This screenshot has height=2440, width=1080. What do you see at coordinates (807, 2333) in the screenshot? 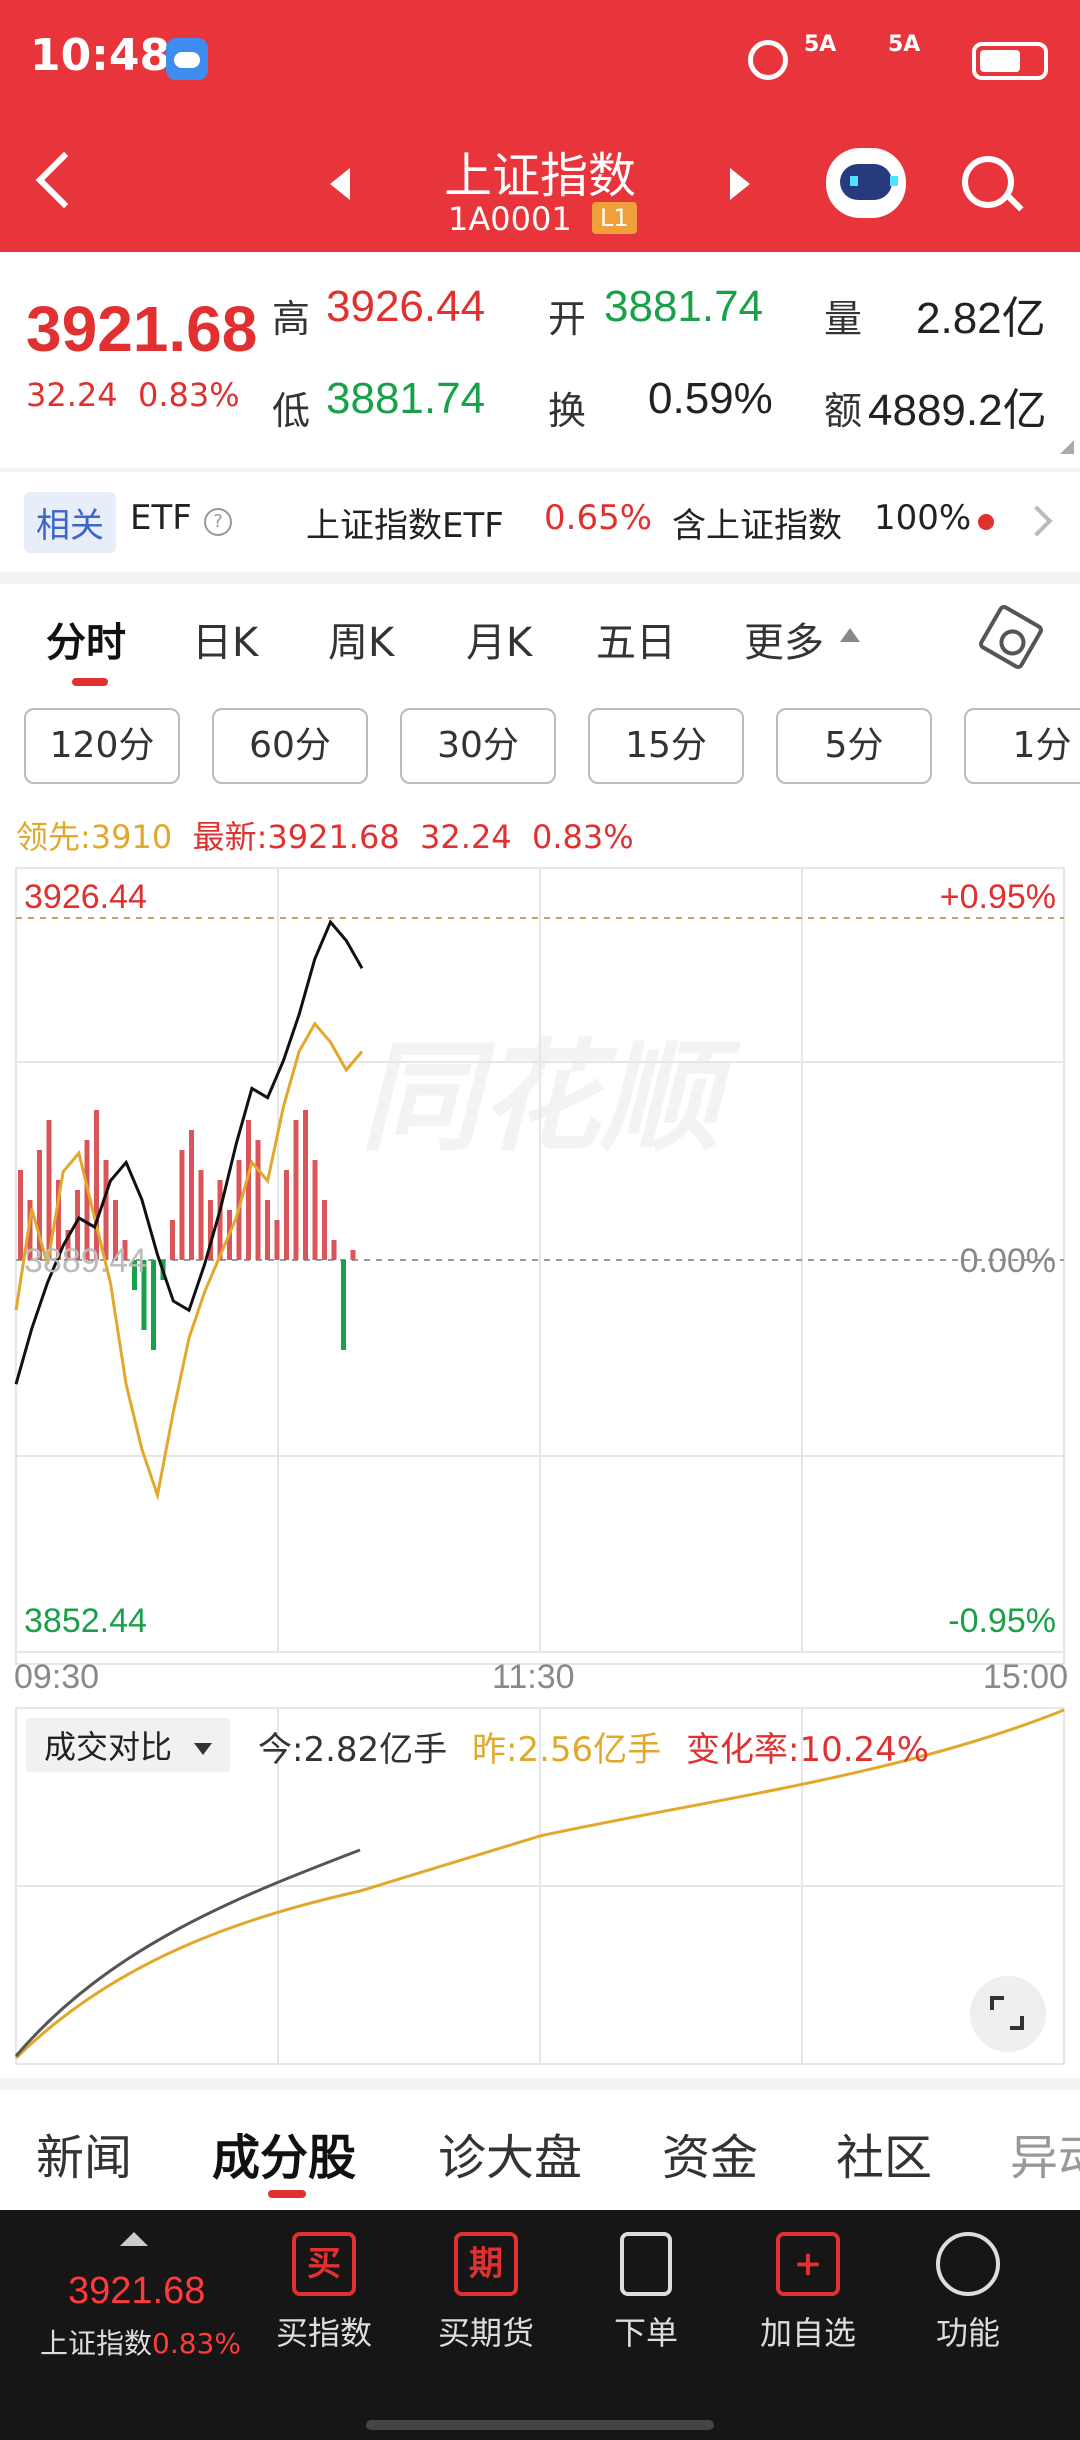
I see `dock-label: 加自选` at bounding box center [807, 2333].